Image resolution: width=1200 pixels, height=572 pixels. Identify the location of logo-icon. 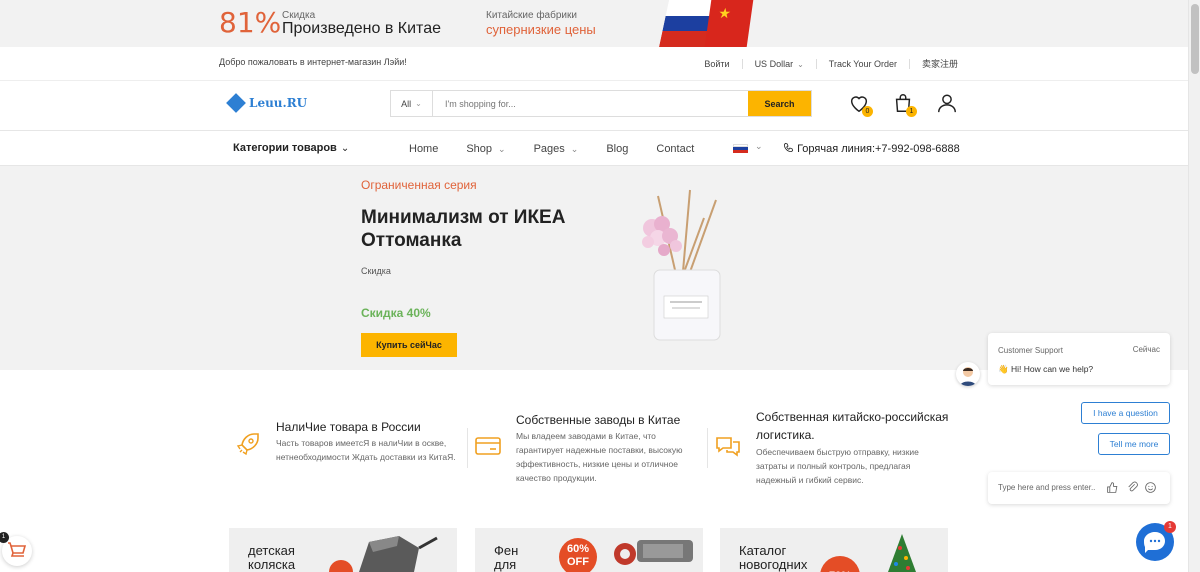
(236, 103).